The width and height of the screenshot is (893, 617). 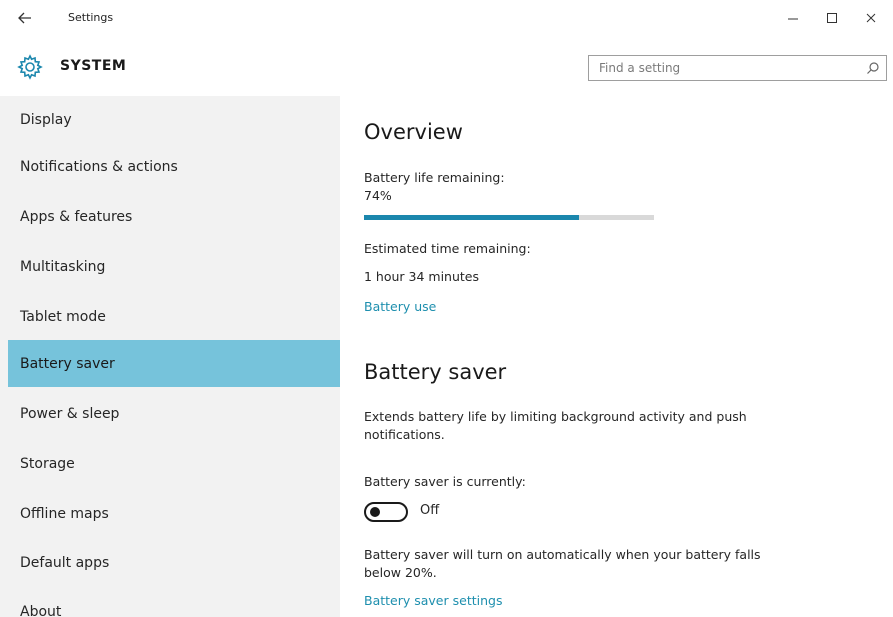 I want to click on sidebar-item-battery-saver: Battery saver, so click(x=174, y=363).